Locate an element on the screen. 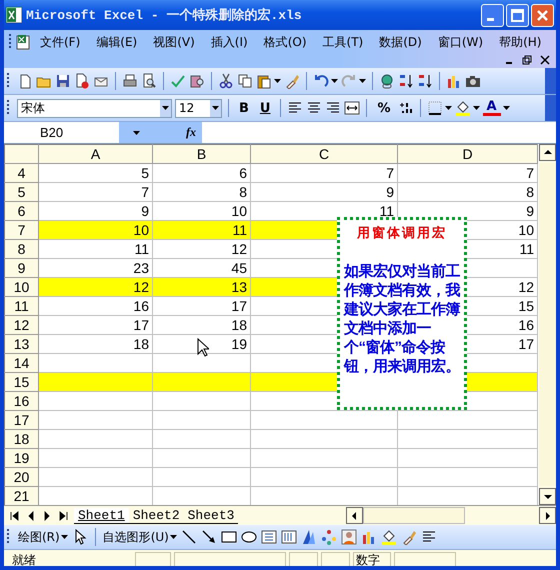 Image resolution: width=560 pixels, height=570 pixels. camera-icon is located at coordinates (473, 81).